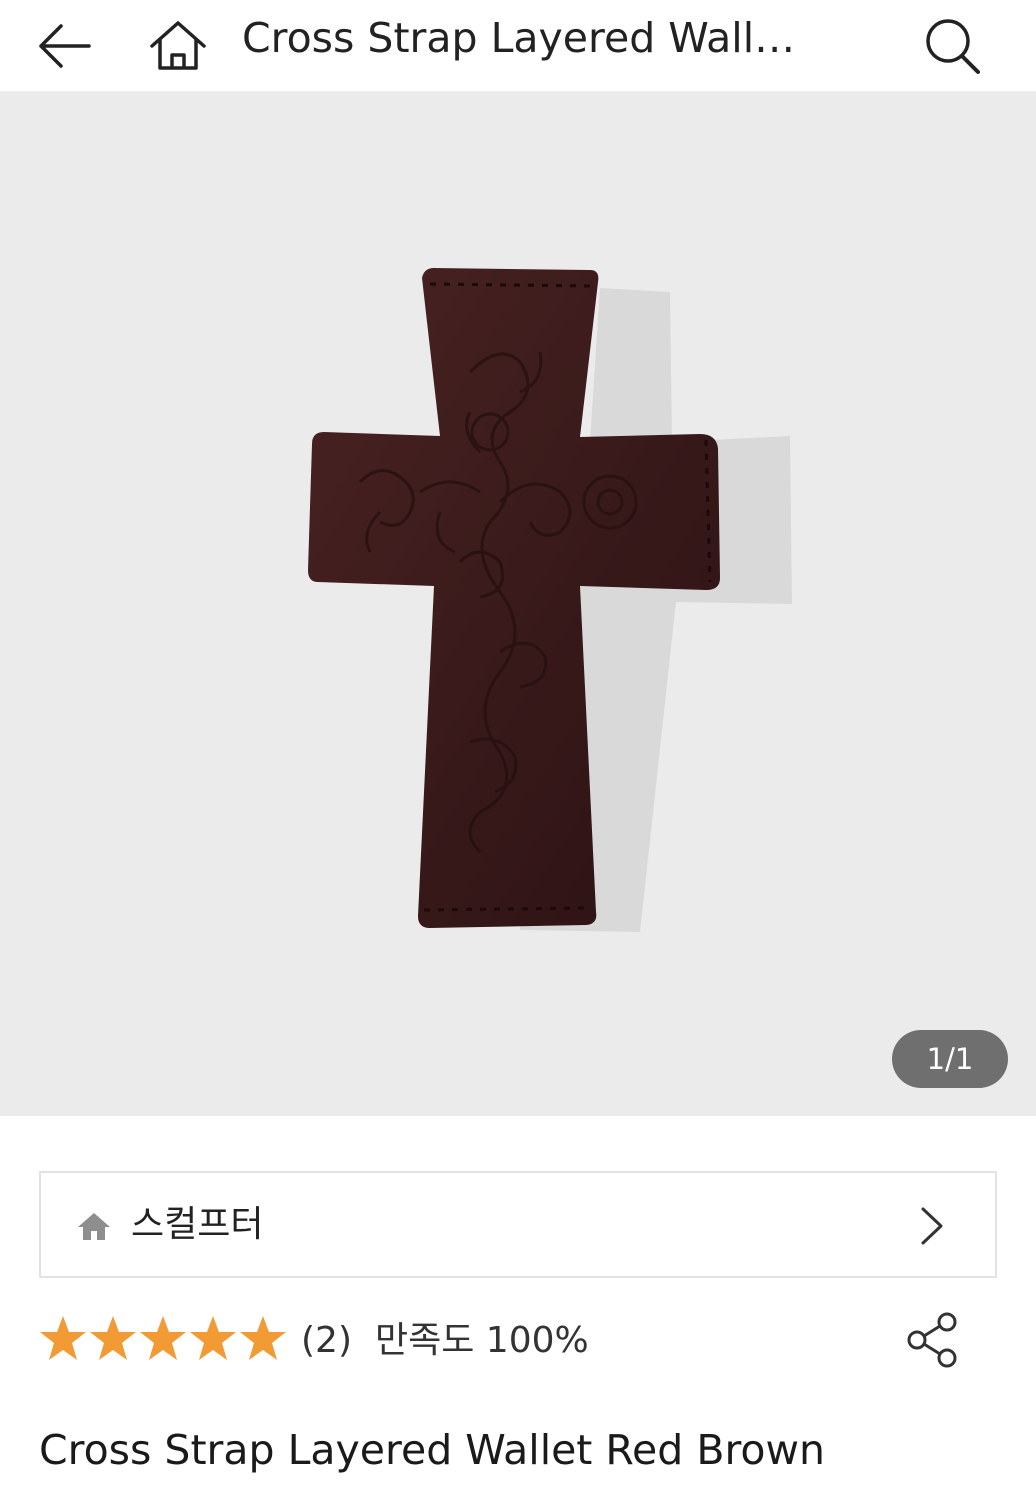  I want to click on search-icon, so click(953, 46).